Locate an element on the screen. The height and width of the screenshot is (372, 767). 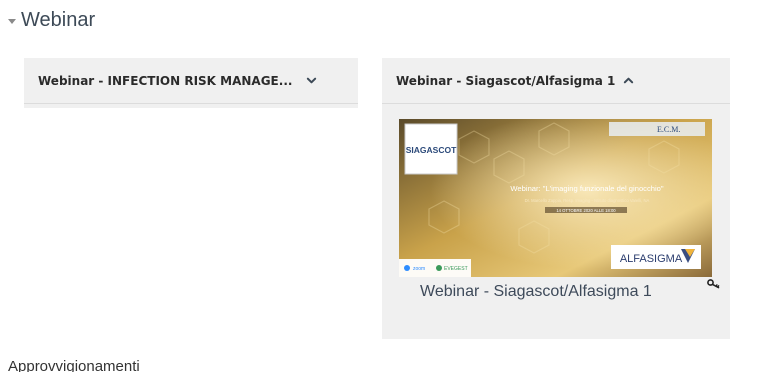
card-title: Webinar - Siagascot/Alfasigma 1 is located at coordinates (506, 80).